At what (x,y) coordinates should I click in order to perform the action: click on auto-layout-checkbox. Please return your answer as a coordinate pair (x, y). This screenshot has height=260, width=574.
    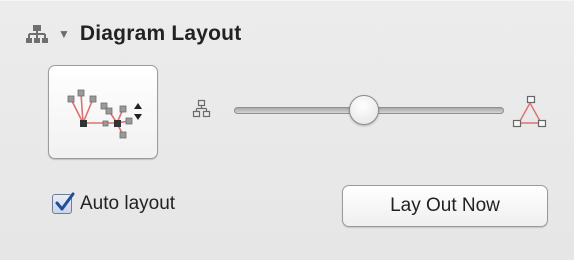
    Looking at the image, I should click on (63, 203).